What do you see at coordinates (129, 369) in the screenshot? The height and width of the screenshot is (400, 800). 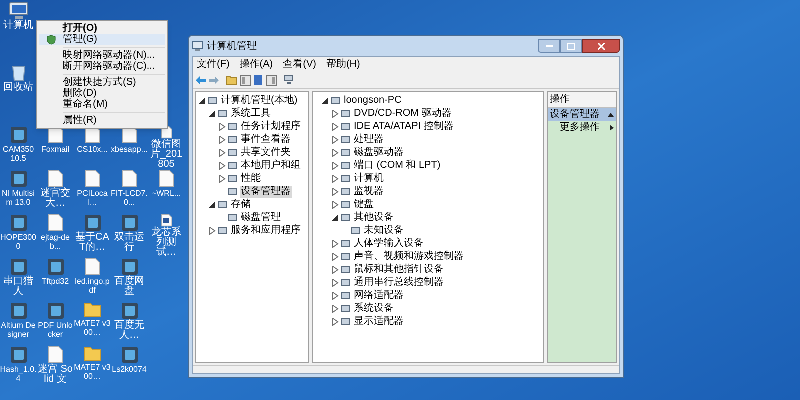 I see `desktop-icon-label: Ls2k0074` at bounding box center [129, 369].